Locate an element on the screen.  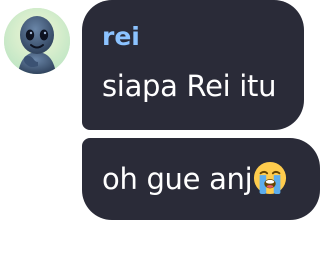
sender-name: rei is located at coordinates (121, 37).